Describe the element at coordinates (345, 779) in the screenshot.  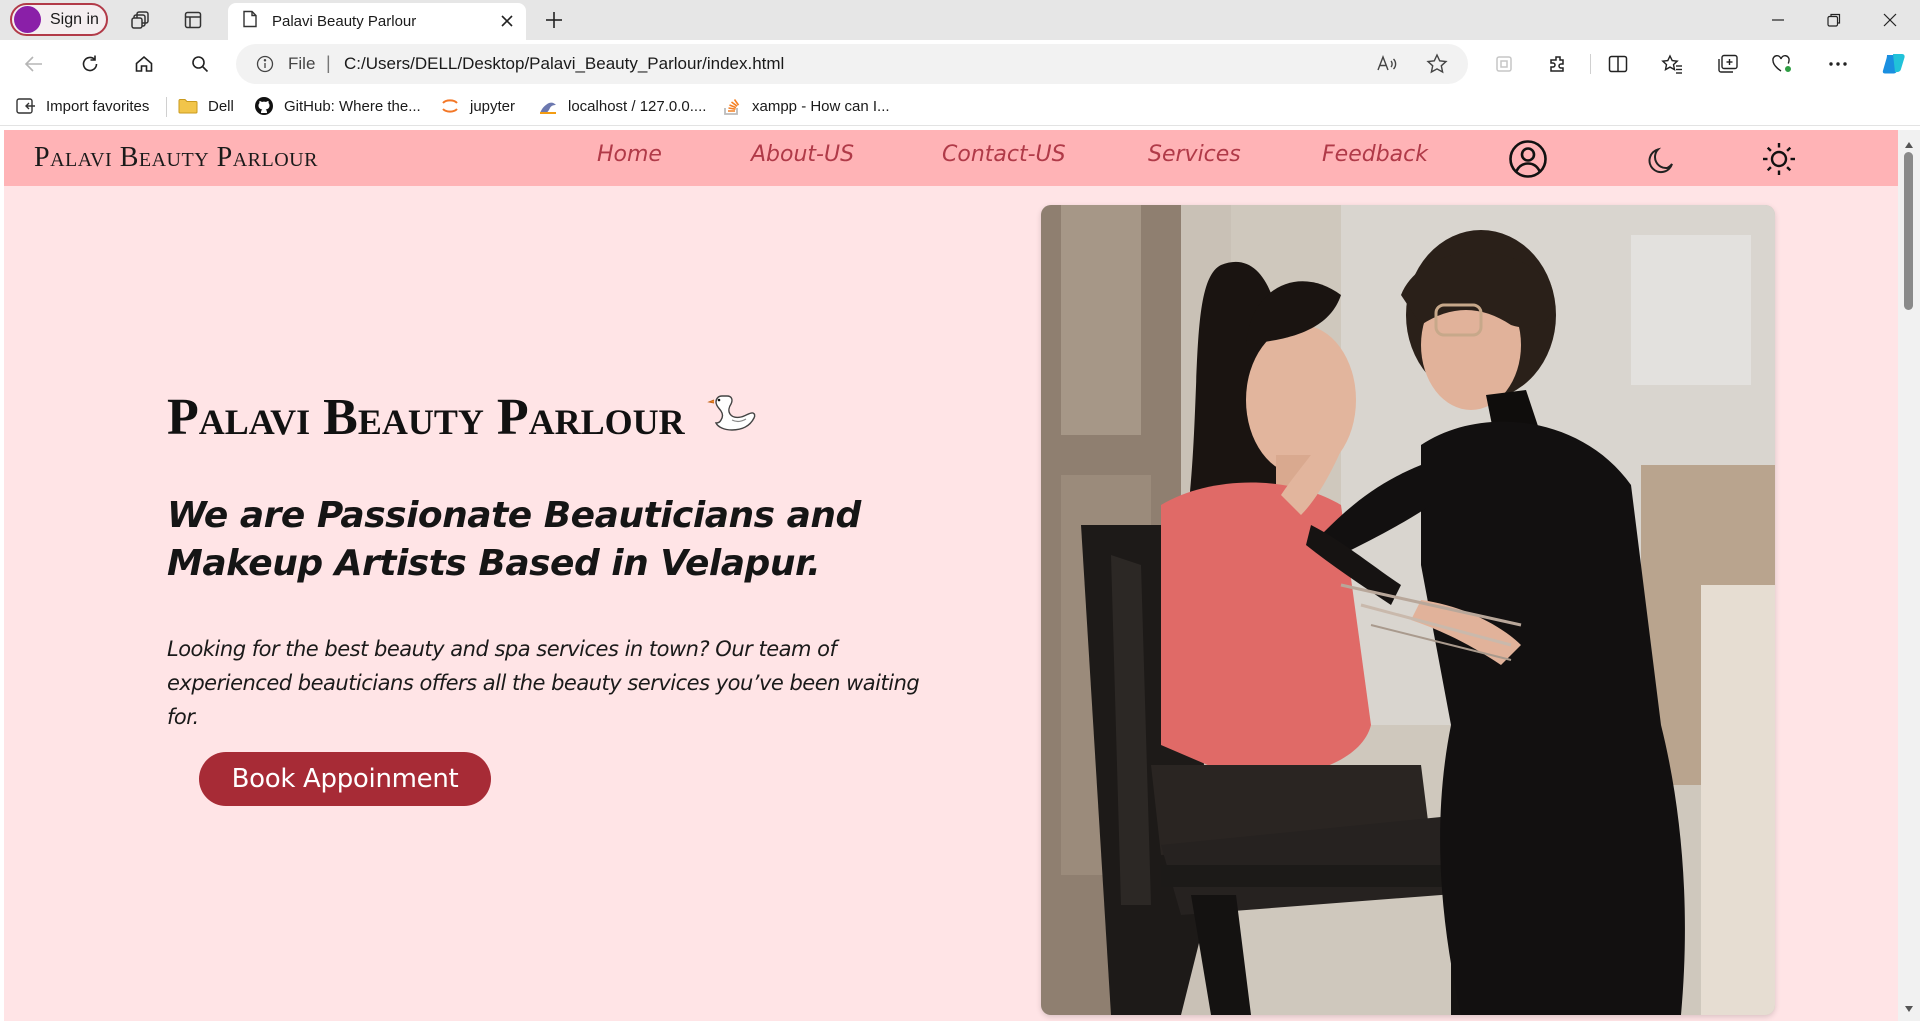
I see `book-appointment-button: Book Appoinment` at that location.